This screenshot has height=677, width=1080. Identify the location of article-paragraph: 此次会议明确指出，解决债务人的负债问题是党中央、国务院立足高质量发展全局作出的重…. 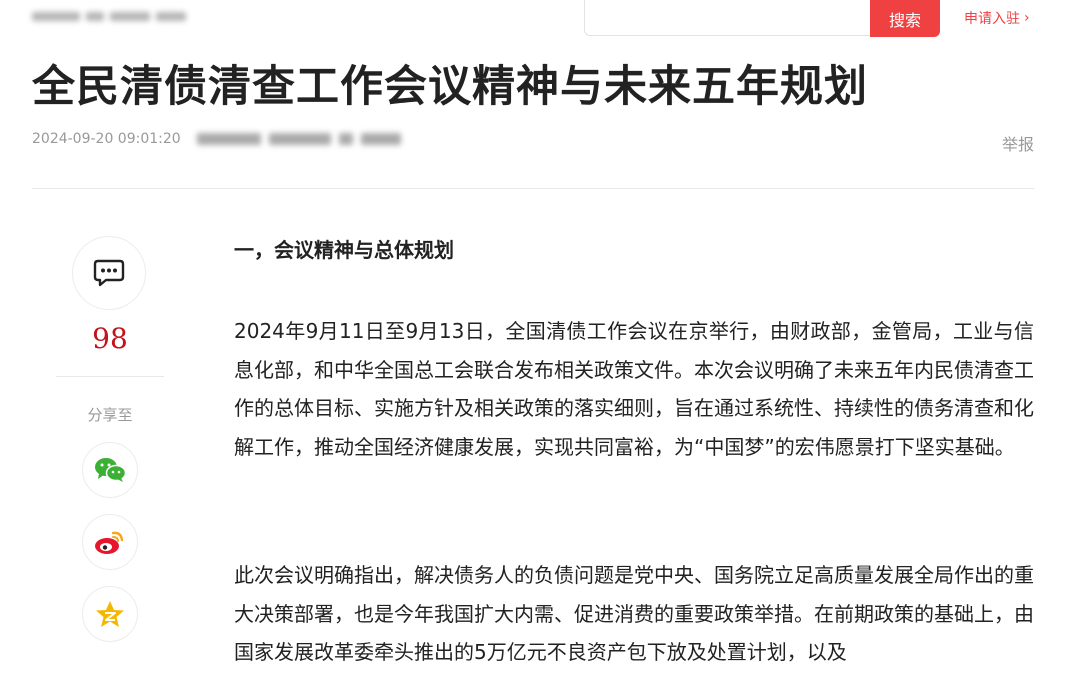
(634, 613).